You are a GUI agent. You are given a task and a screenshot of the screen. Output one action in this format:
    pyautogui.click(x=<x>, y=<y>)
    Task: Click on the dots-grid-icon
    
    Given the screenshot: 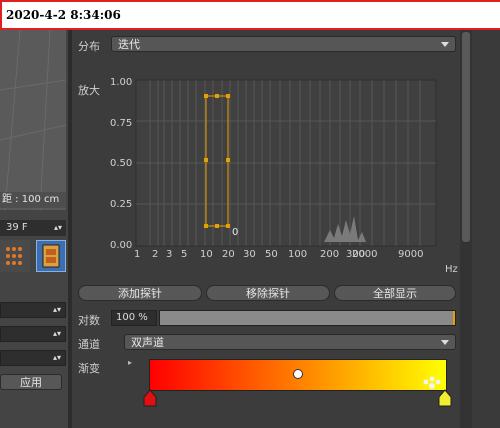 What is the action you would take?
    pyautogui.click(x=15, y=256)
    